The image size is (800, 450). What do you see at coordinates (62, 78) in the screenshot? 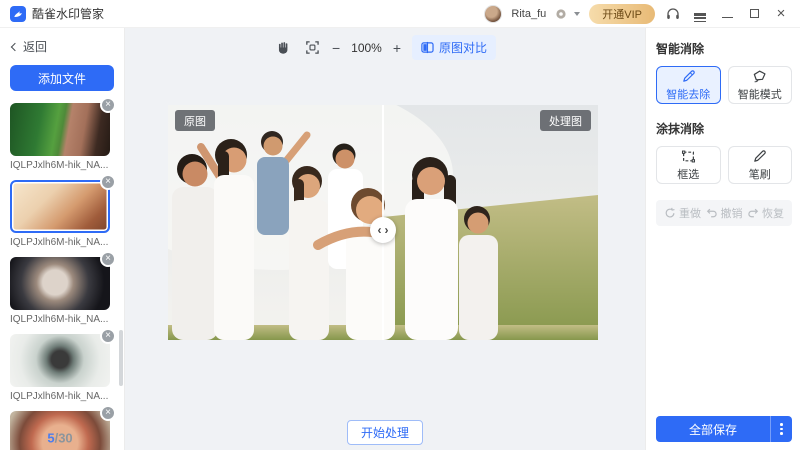
I see `add-file-button: 添加文件` at bounding box center [62, 78].